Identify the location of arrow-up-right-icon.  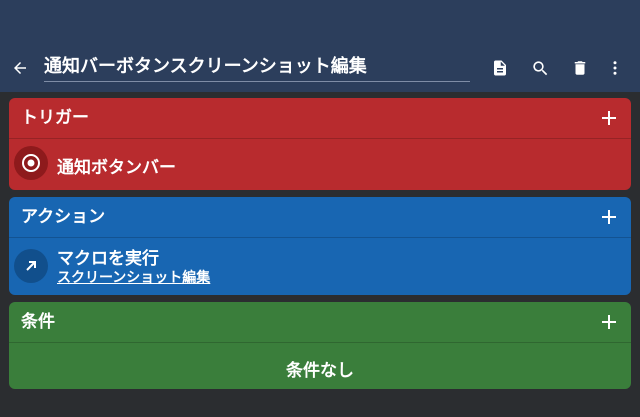
(31, 266).